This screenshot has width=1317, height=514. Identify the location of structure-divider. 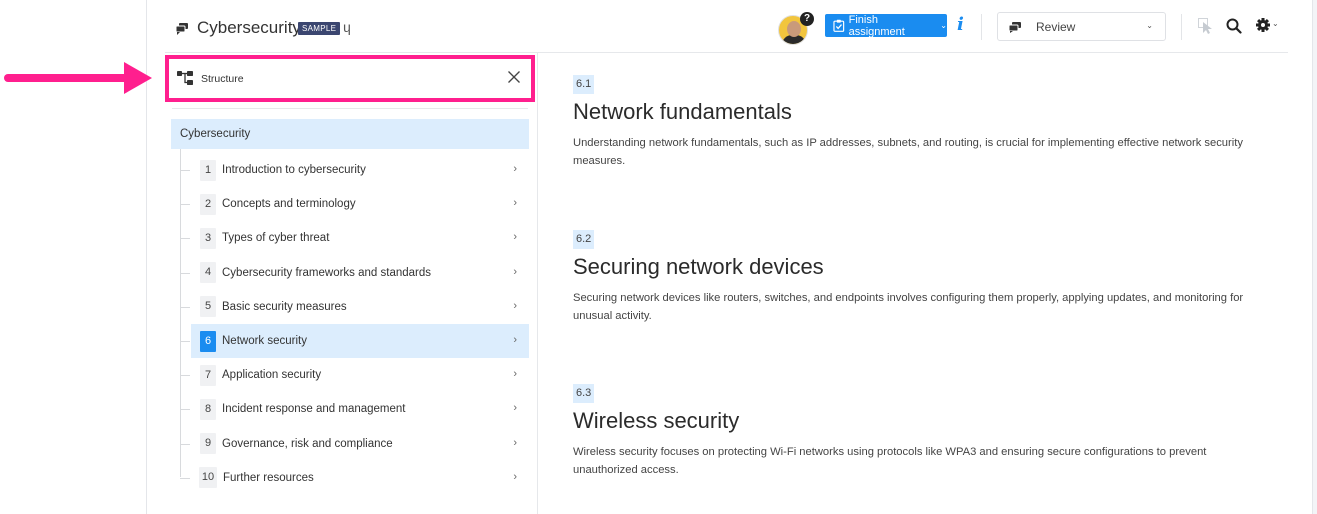
(350, 108).